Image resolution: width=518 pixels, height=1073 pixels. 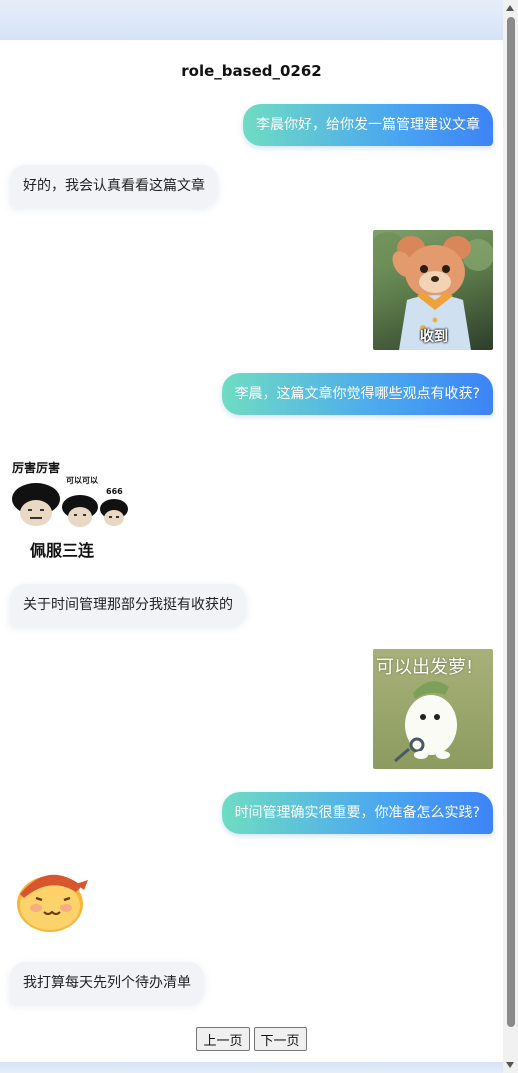 What do you see at coordinates (114, 186) in the screenshot?
I see `message-bubble-received: 好的，我会认真看看这篇文章` at bounding box center [114, 186].